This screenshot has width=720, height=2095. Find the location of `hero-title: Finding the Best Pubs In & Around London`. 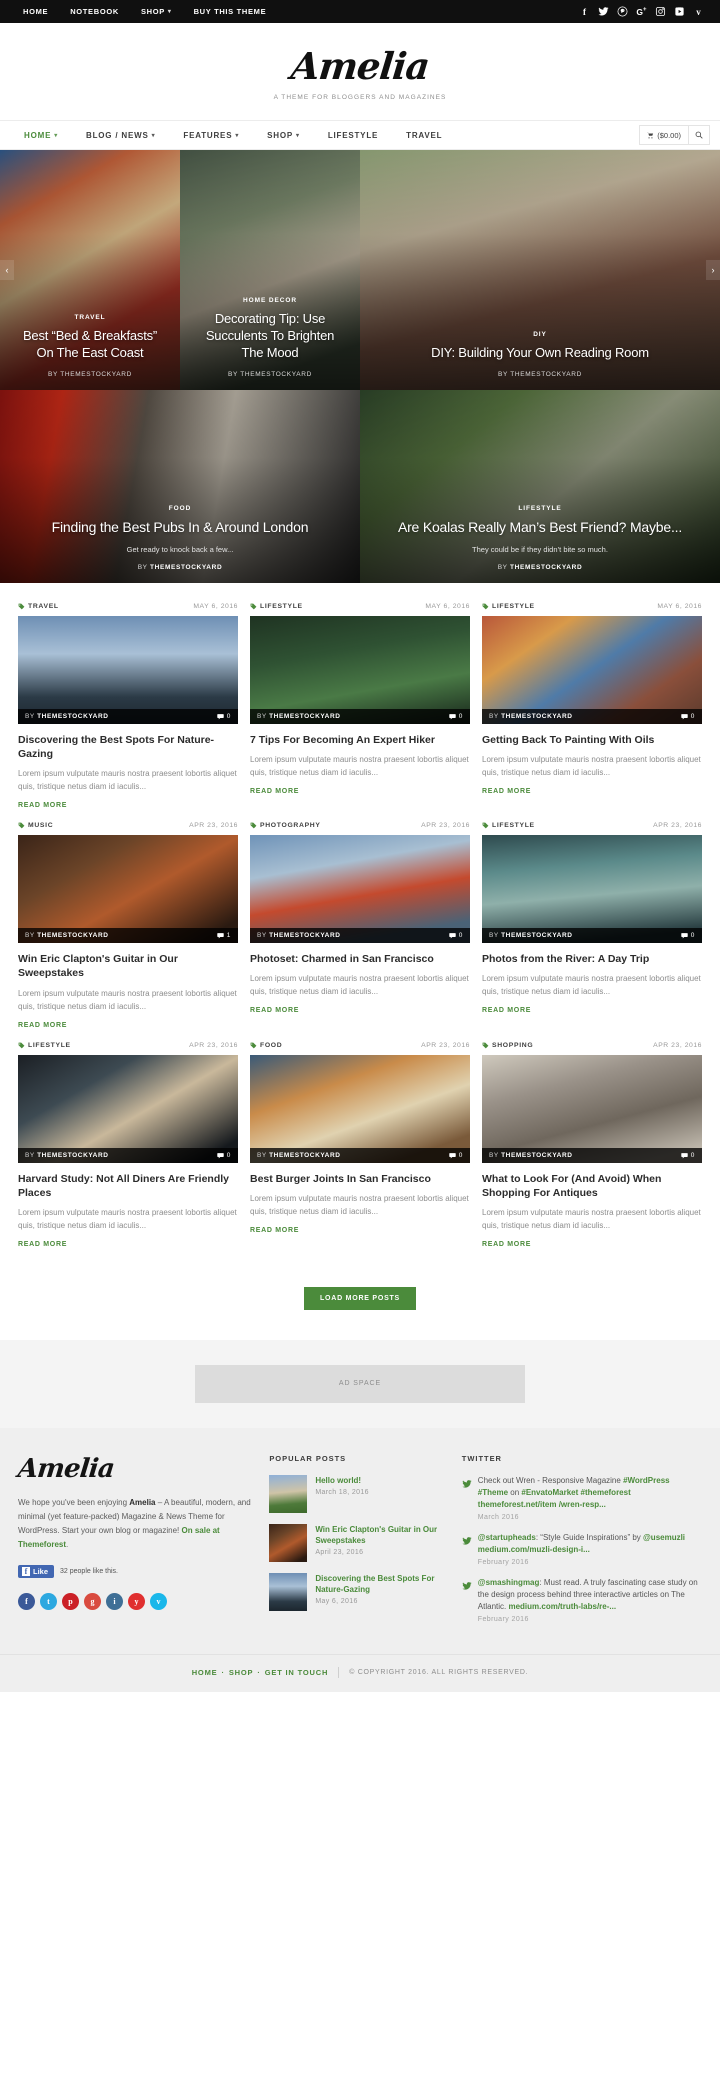

hero-title: Finding the Best Pubs In & Around London is located at coordinates (180, 527).